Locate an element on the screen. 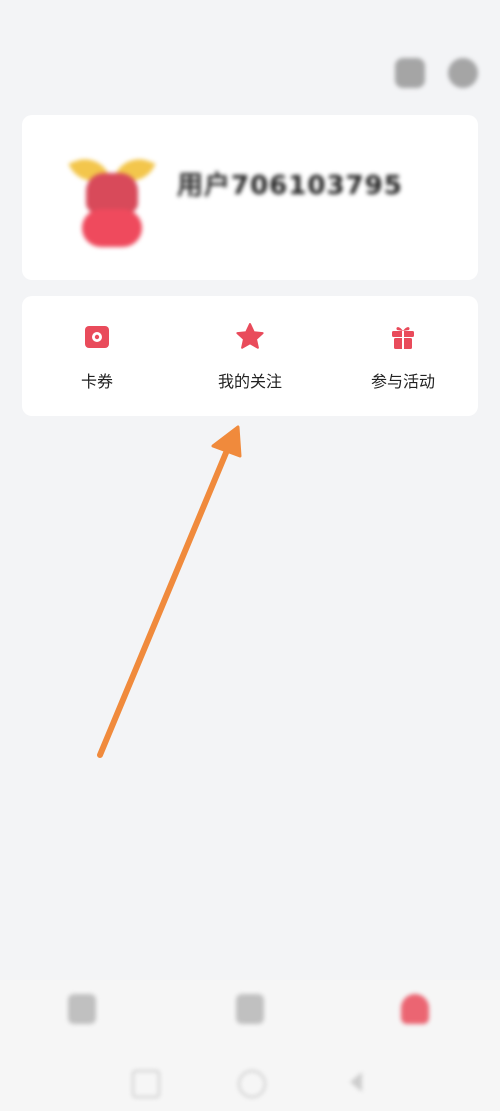  profile-card: 用户706103795 is located at coordinates (250, 197).